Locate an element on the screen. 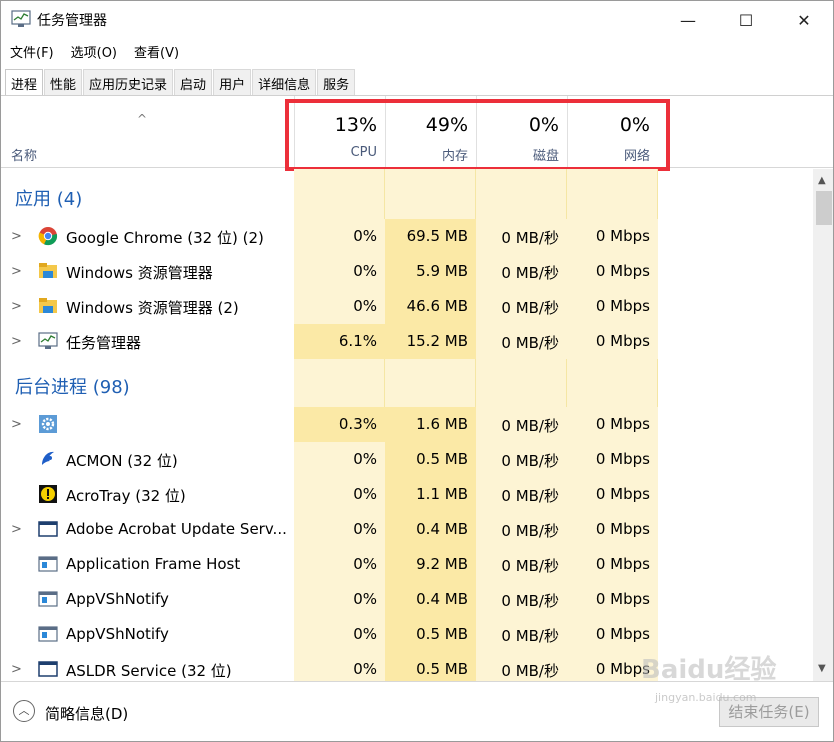  process-row: ACMON (32 位) 0% 0.5 MB 0 MB/秒 0 Mbps is located at coordinates (407, 459).